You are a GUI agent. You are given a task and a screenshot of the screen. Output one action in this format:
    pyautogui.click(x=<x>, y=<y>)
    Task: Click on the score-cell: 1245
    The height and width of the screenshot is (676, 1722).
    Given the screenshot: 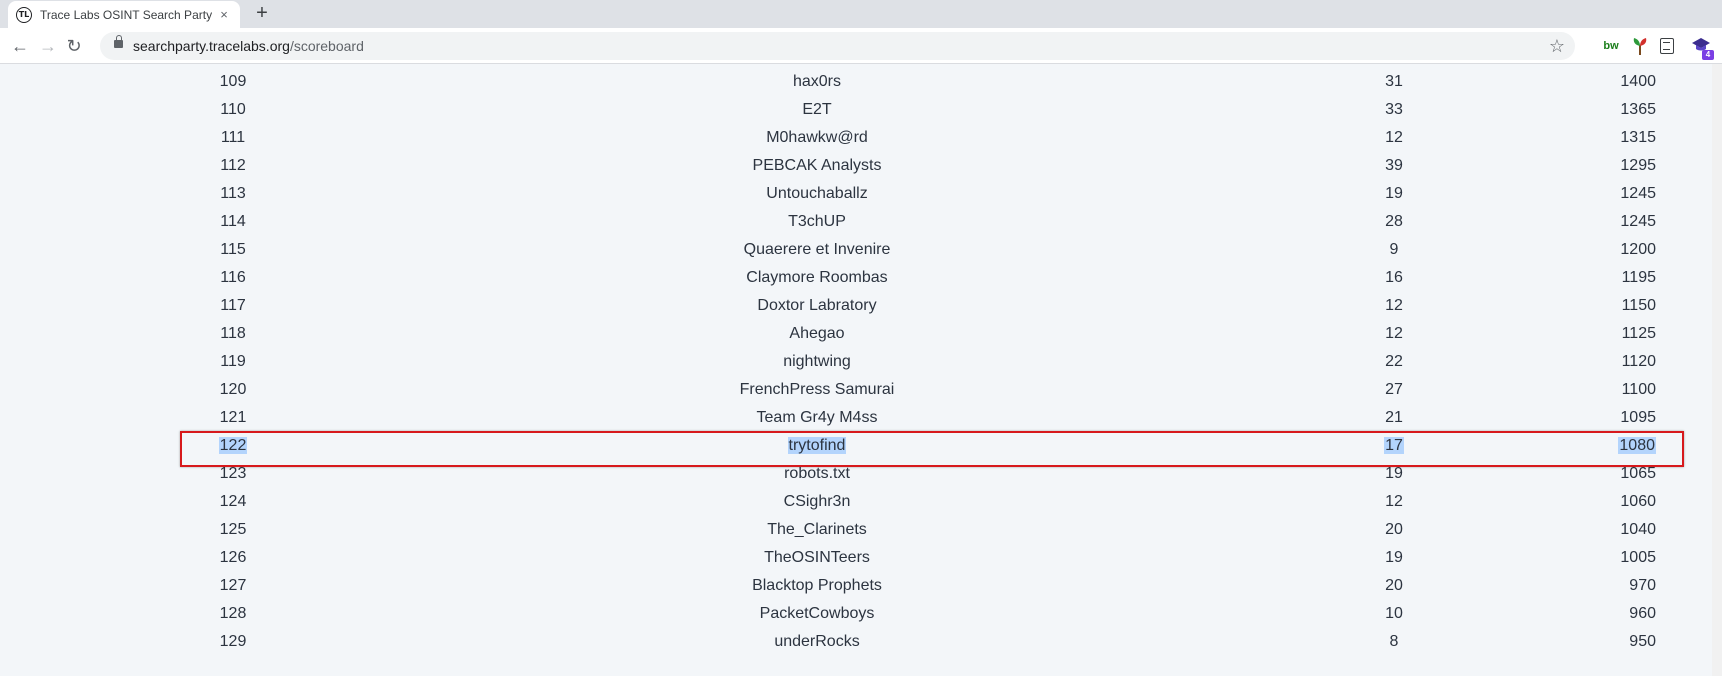 What is the action you would take?
    pyautogui.click(x=1560, y=194)
    